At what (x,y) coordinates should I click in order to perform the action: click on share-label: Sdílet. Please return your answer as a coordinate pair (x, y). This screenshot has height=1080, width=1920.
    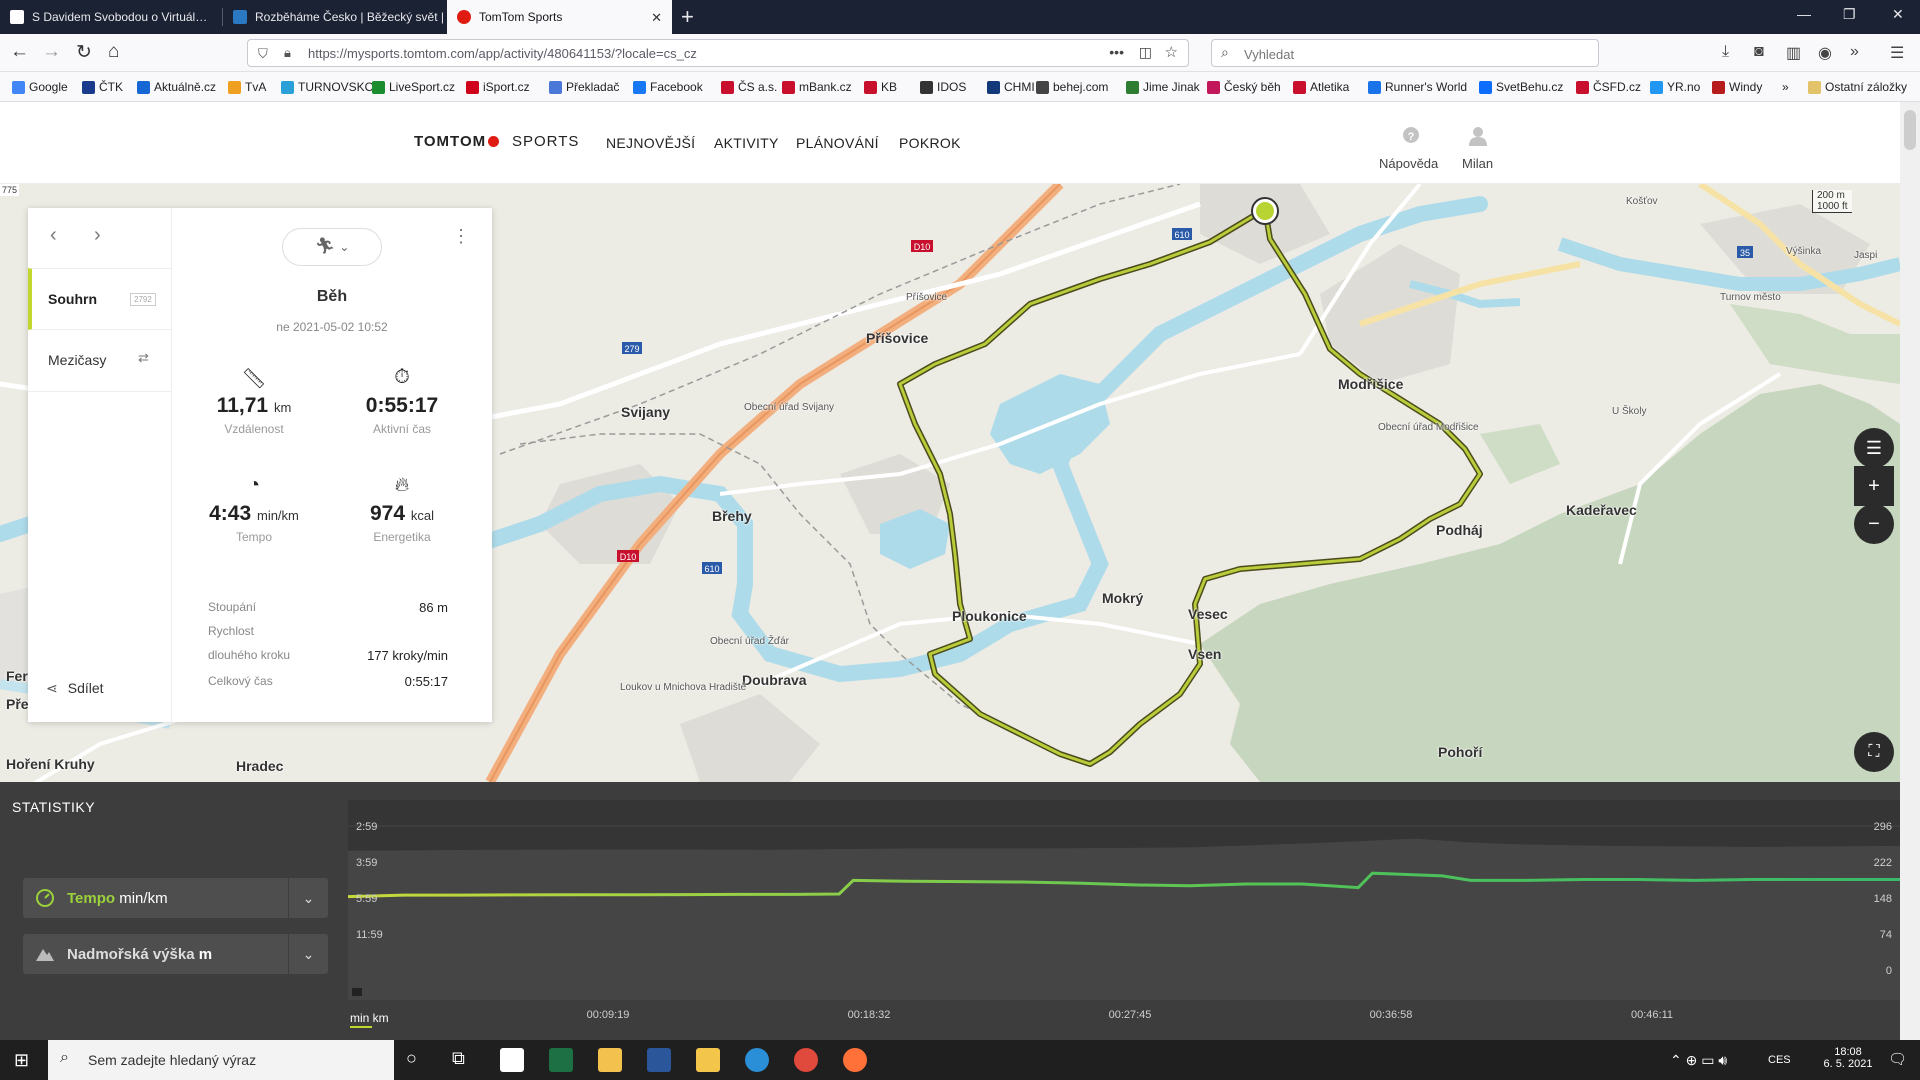
    Looking at the image, I should click on (85, 688).